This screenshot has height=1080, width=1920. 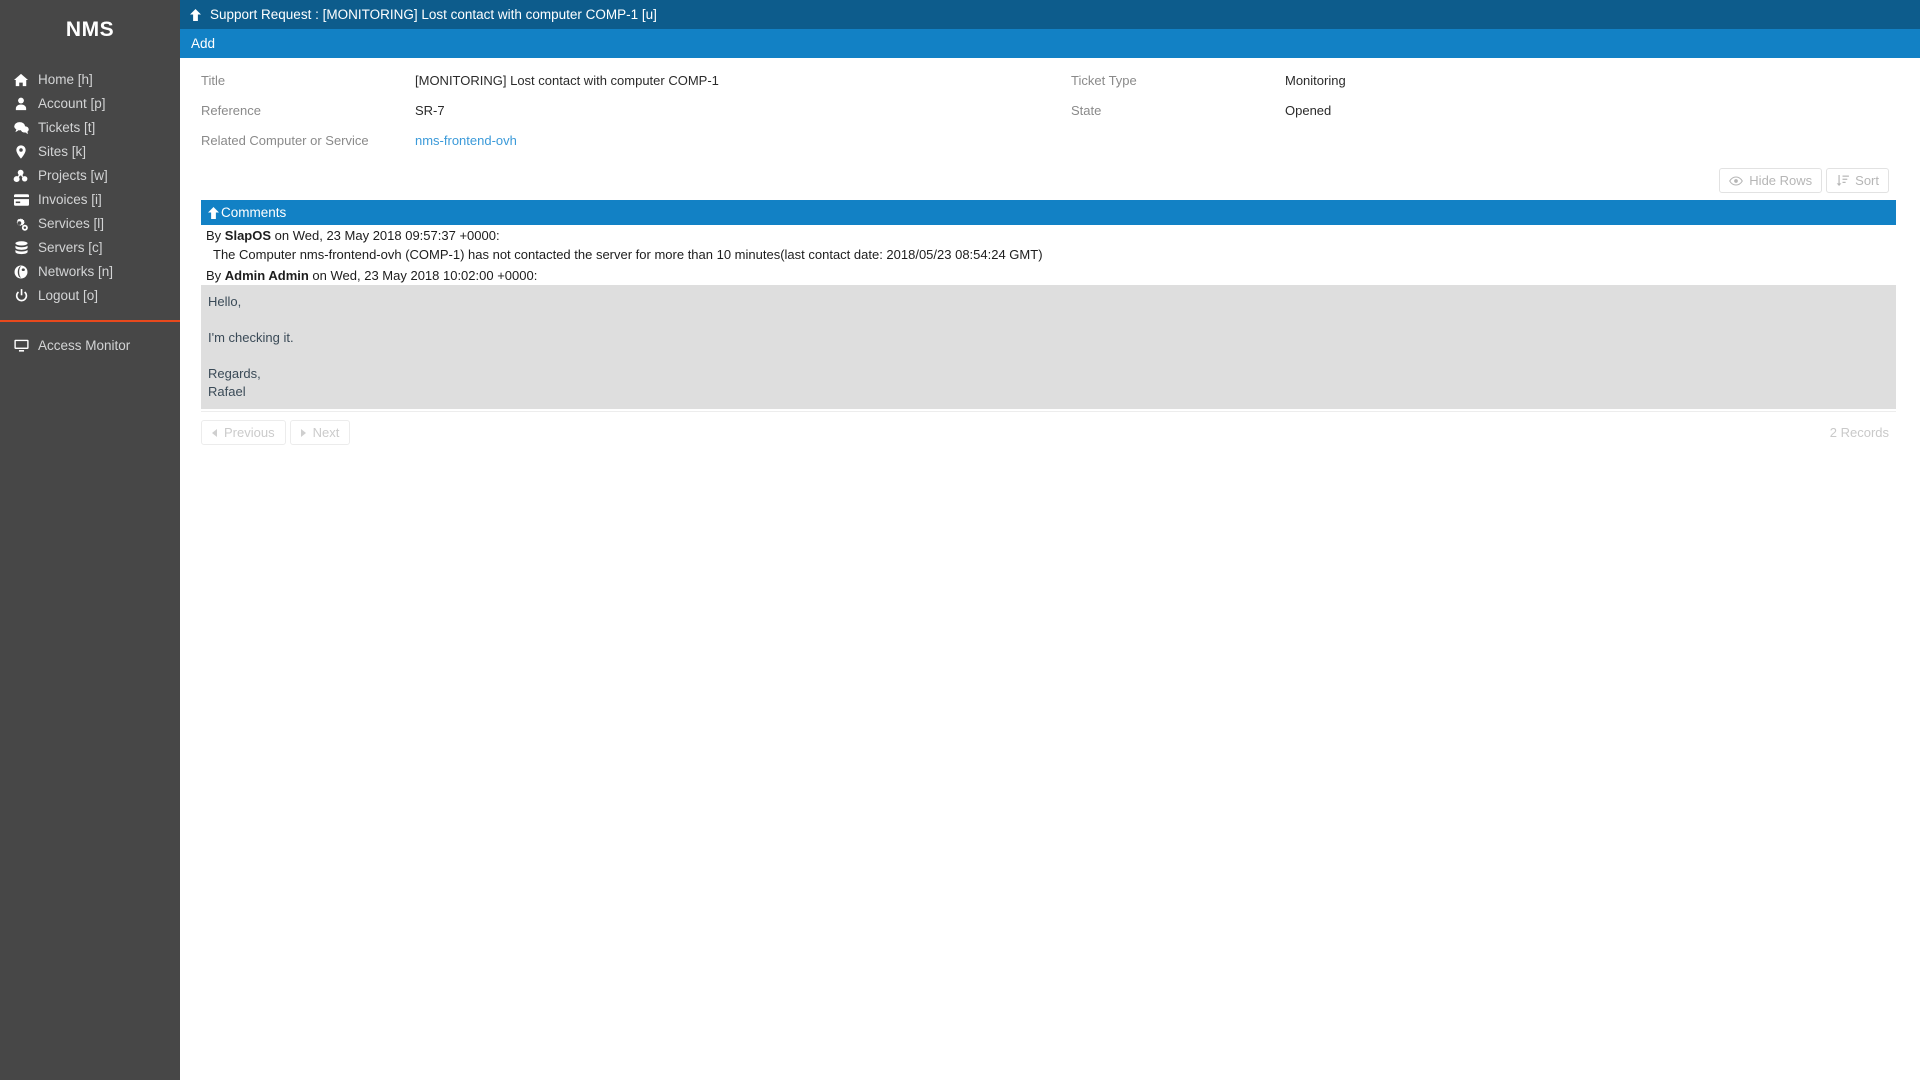 I want to click on next-button: Next, so click(x=320, y=432).